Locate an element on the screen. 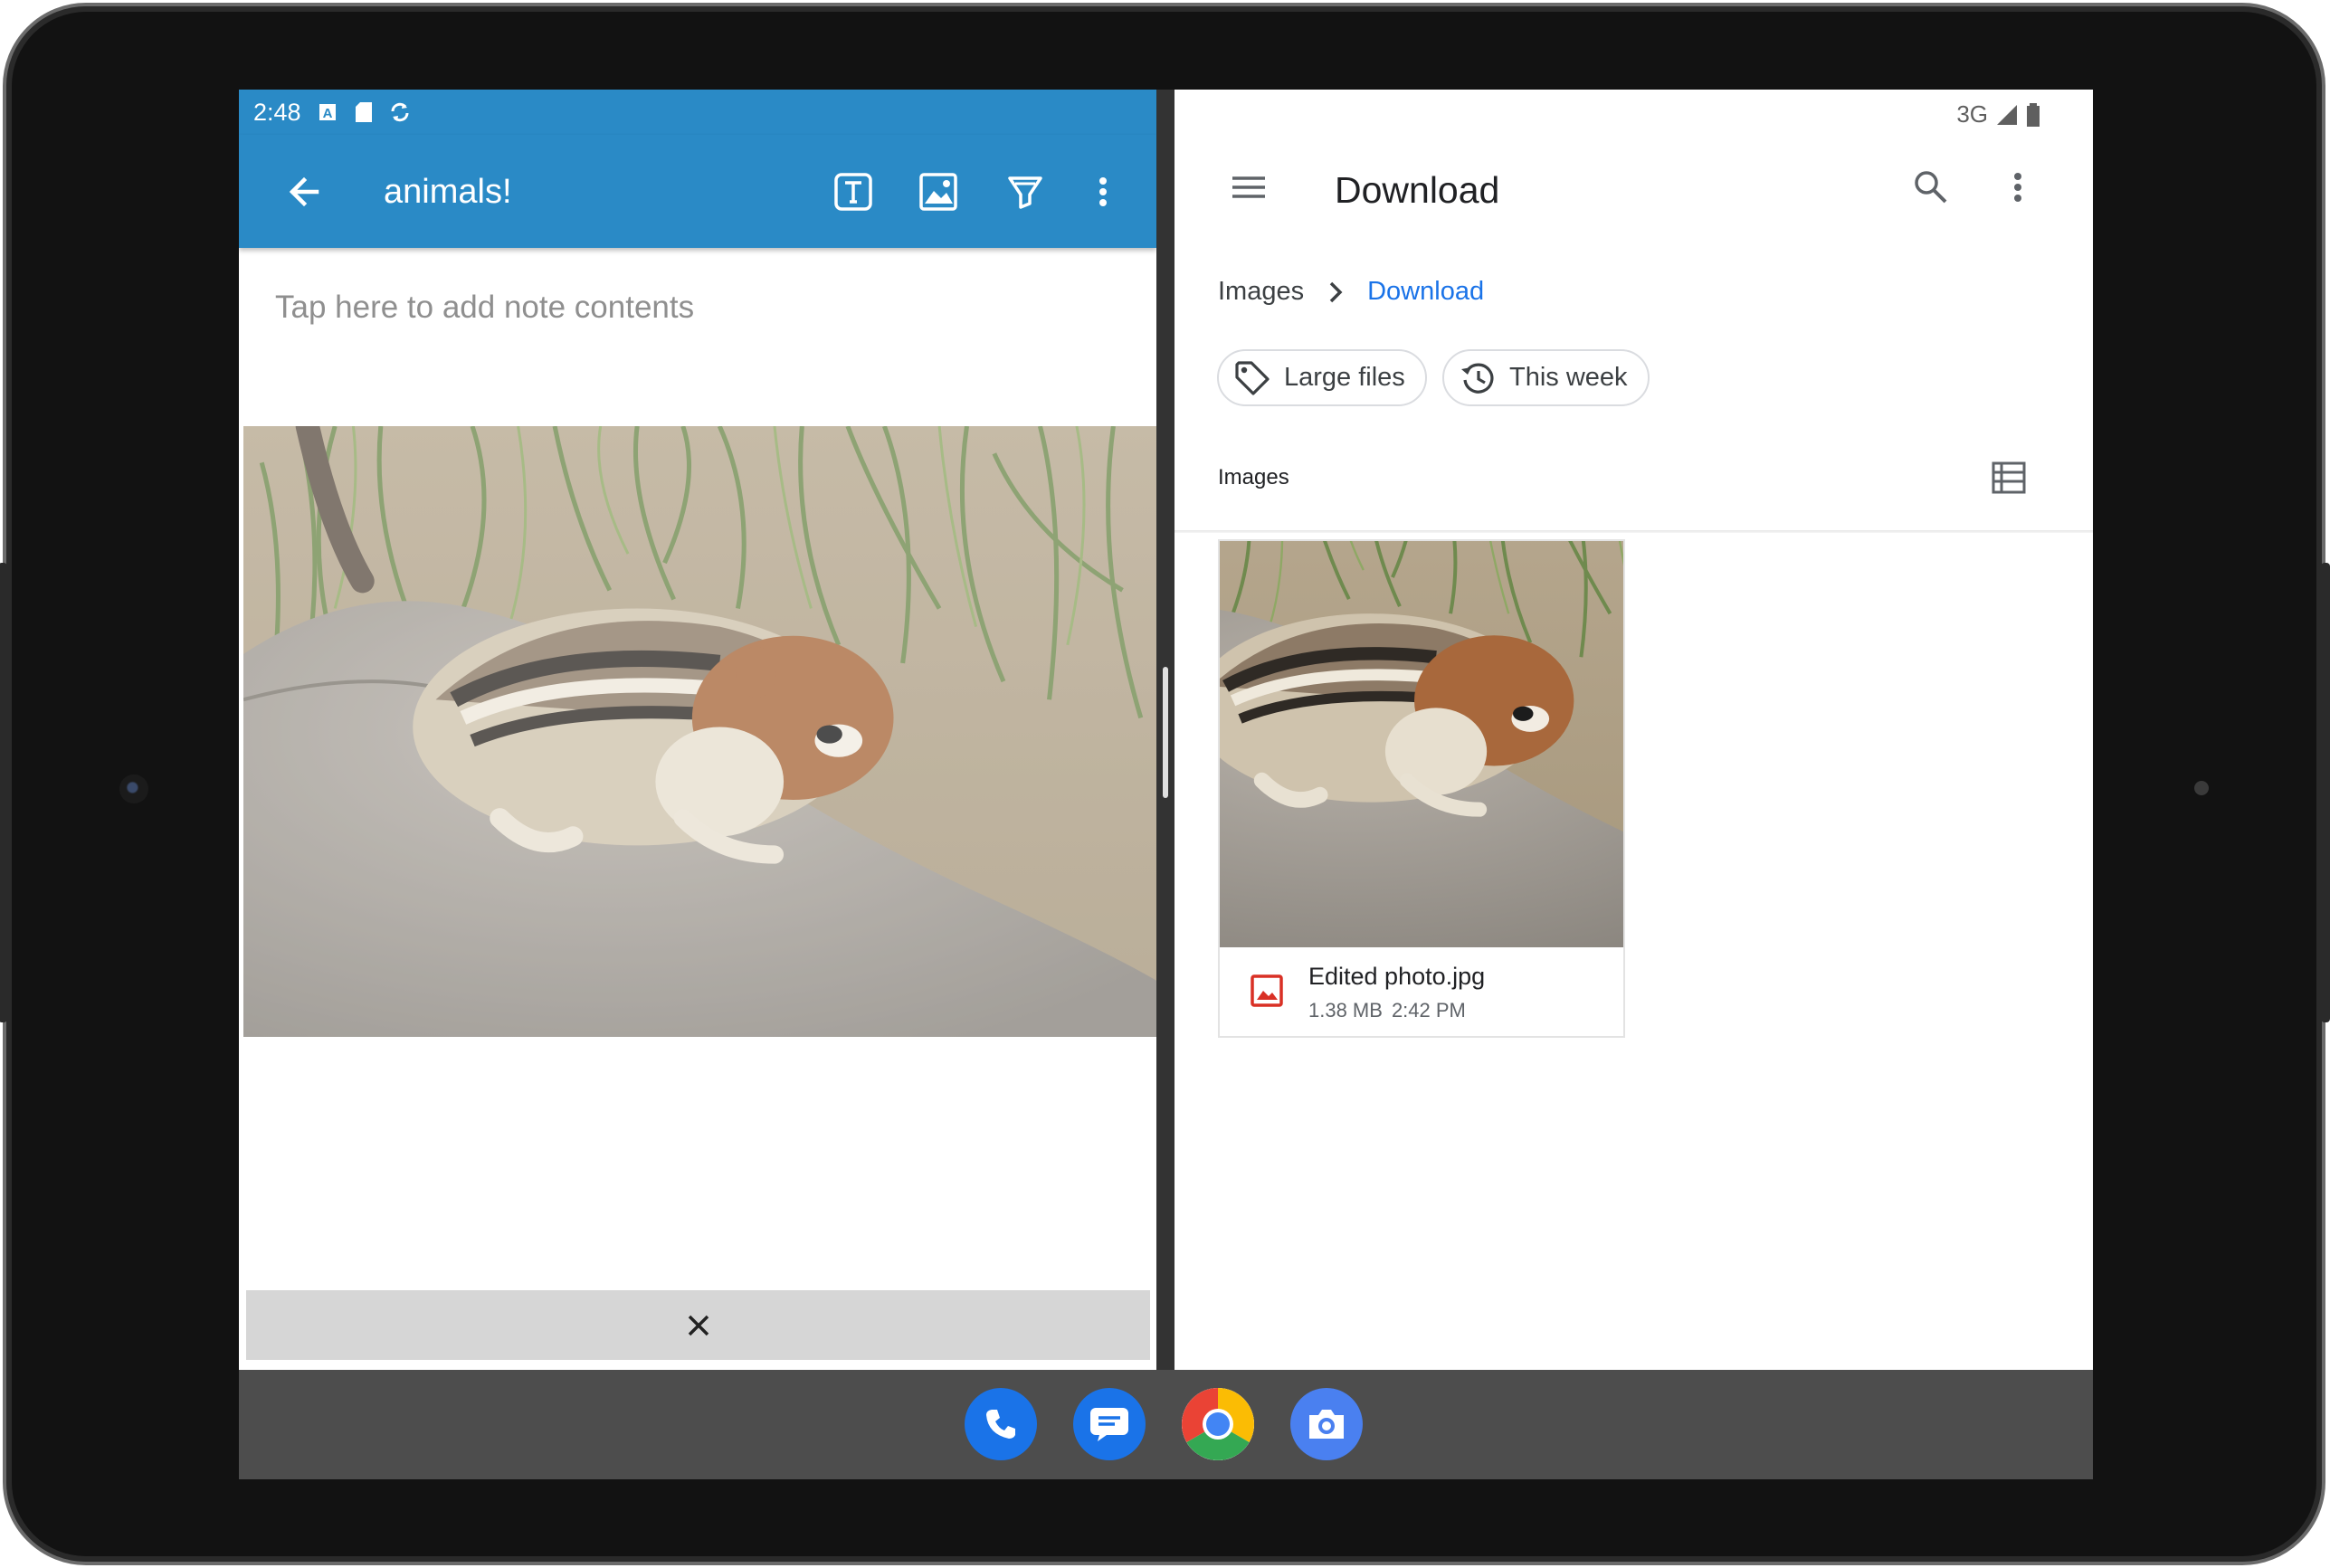  chip-large-files: Large files is located at coordinates (1322, 377).